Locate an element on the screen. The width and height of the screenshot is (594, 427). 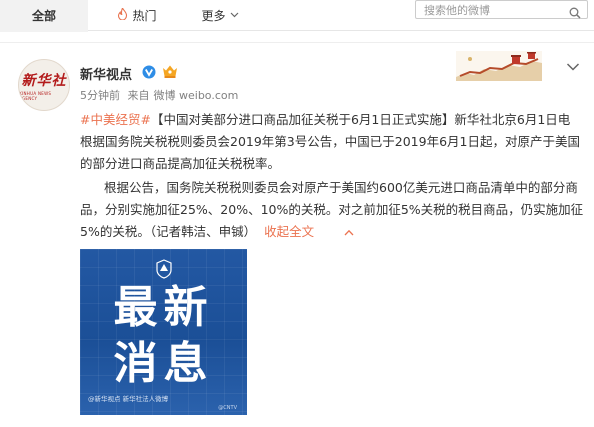
collapse-label: 收起全文 is located at coordinates (289, 231).